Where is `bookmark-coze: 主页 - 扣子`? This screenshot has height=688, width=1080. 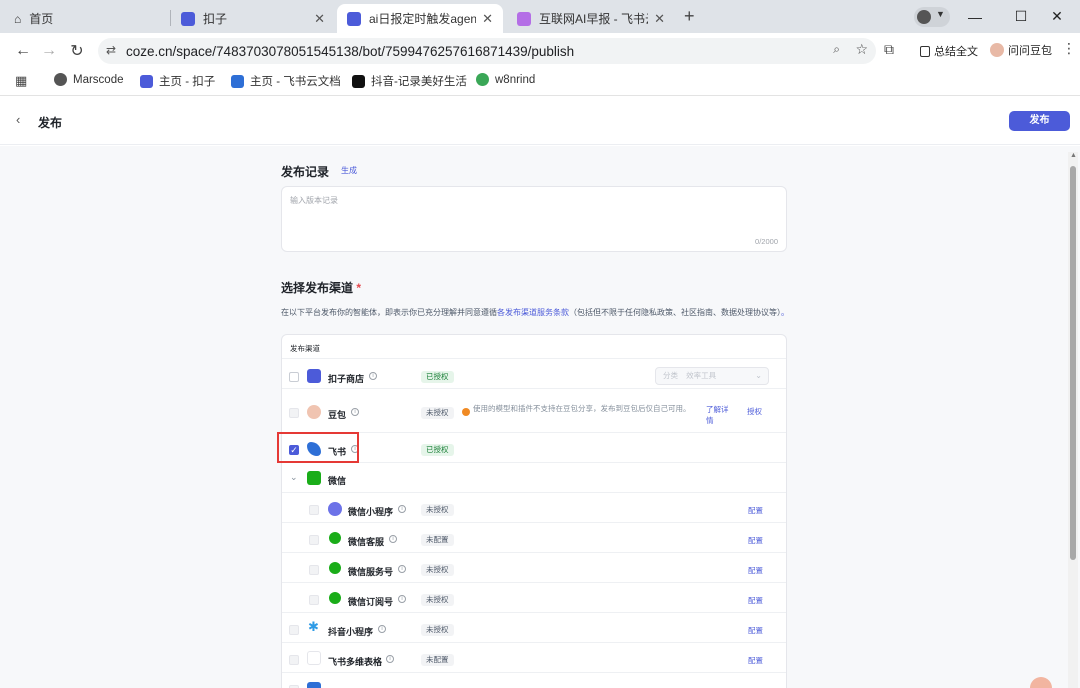 bookmark-coze: 主页 - 扣子 is located at coordinates (177, 81).